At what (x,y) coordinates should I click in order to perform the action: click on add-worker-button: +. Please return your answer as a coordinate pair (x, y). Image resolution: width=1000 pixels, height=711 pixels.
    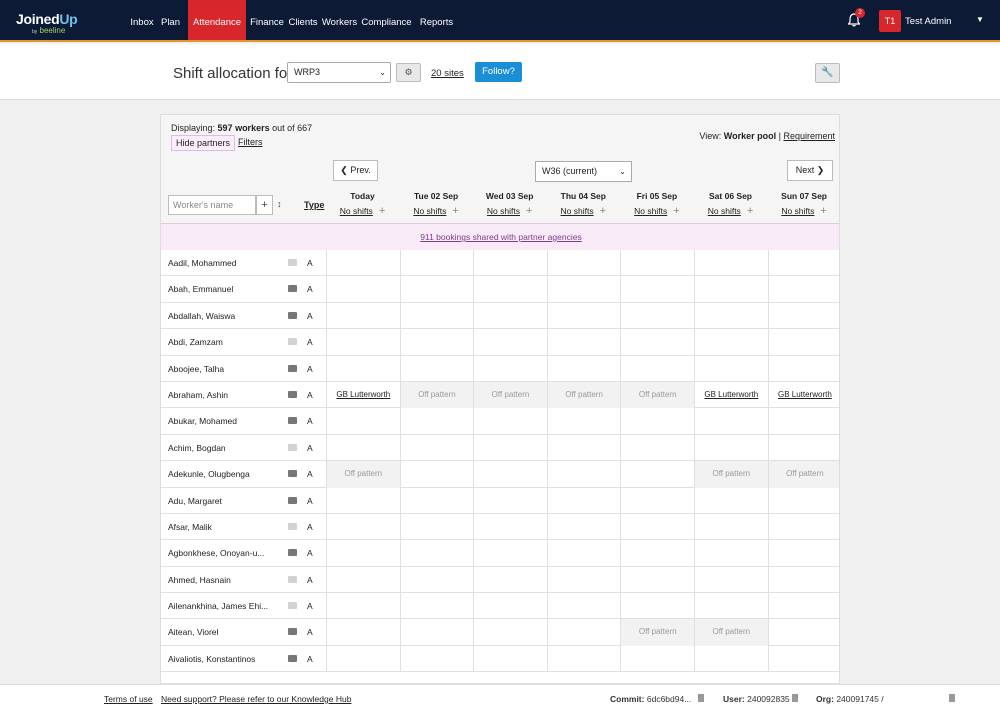
    Looking at the image, I should click on (264, 205).